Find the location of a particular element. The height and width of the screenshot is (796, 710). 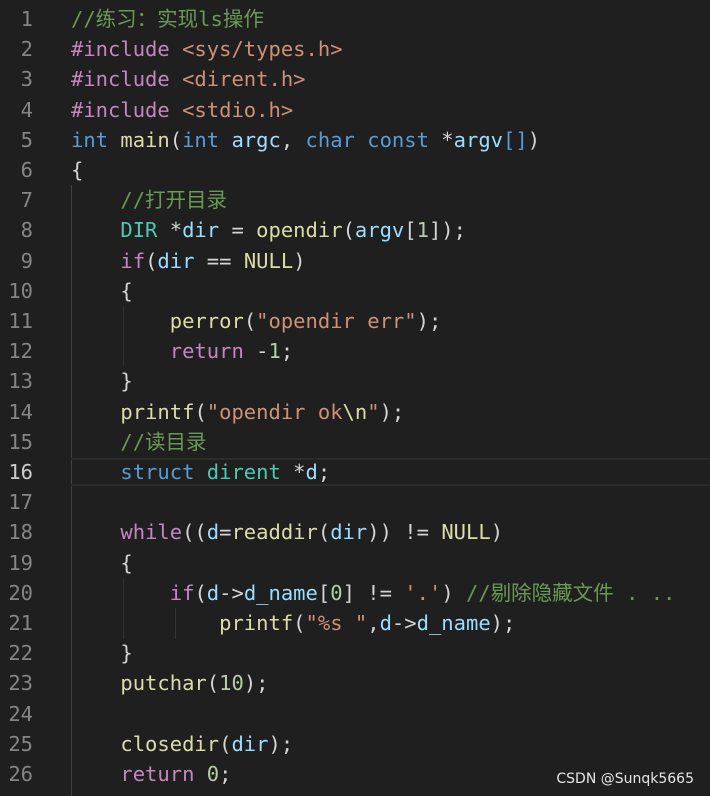

code-text: return -1; is located at coordinates (182, 351).